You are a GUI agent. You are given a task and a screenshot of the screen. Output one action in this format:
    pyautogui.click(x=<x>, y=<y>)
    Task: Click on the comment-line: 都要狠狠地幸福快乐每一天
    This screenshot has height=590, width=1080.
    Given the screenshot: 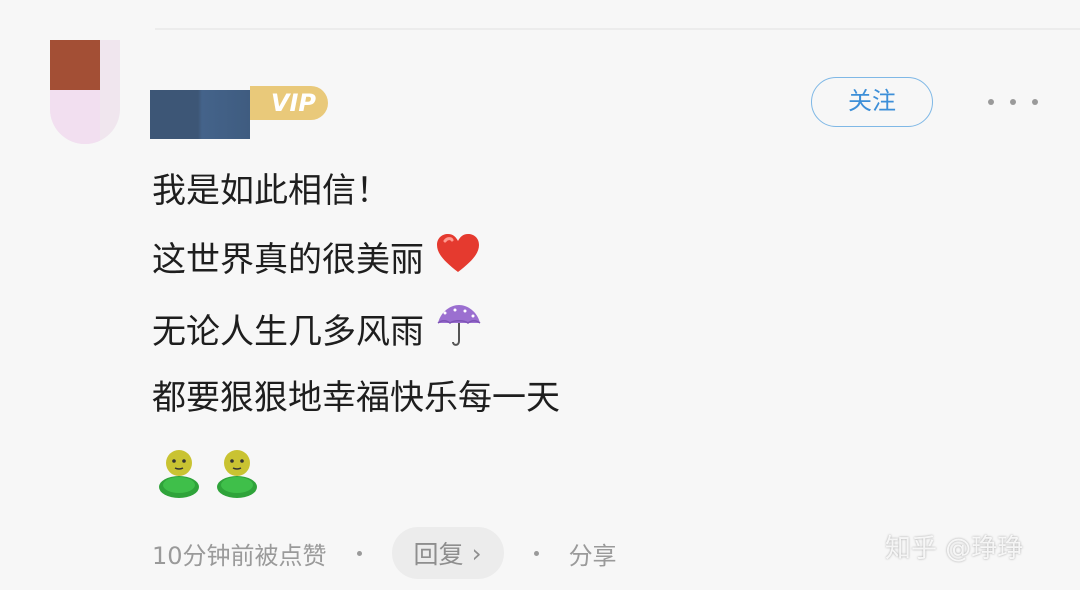 What is the action you would take?
    pyautogui.click(x=356, y=398)
    